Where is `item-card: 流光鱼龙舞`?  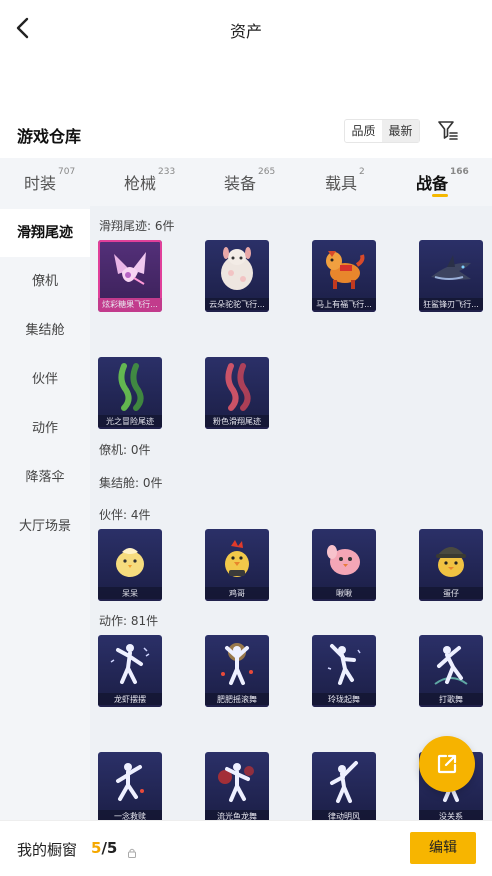
item-card: 流光鱼龙舞 is located at coordinates (237, 786).